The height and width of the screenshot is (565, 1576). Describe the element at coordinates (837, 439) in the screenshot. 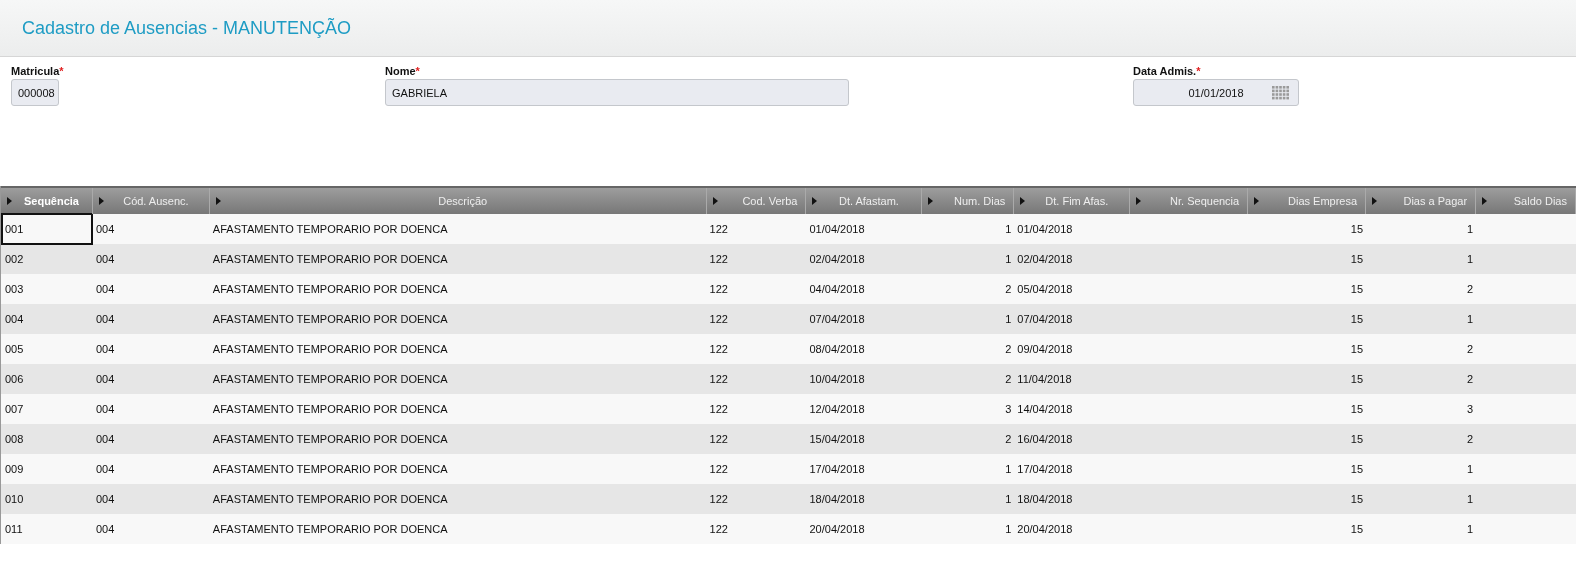

I see `table-cell: 15/04/2018` at that location.